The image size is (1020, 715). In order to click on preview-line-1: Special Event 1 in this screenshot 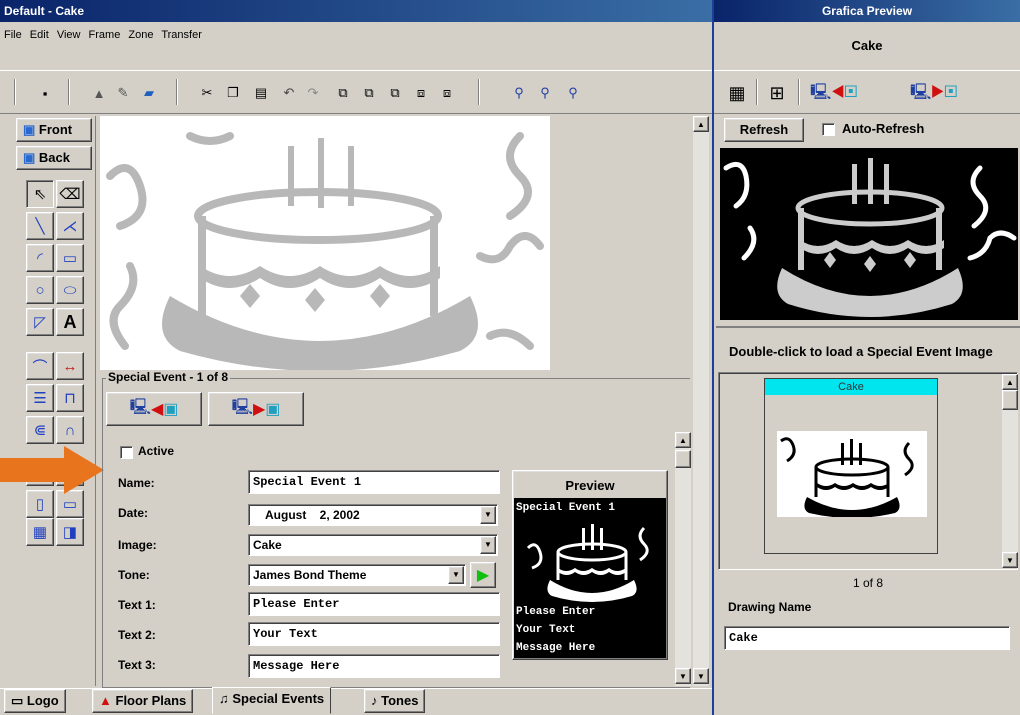, I will do `click(566, 508)`.